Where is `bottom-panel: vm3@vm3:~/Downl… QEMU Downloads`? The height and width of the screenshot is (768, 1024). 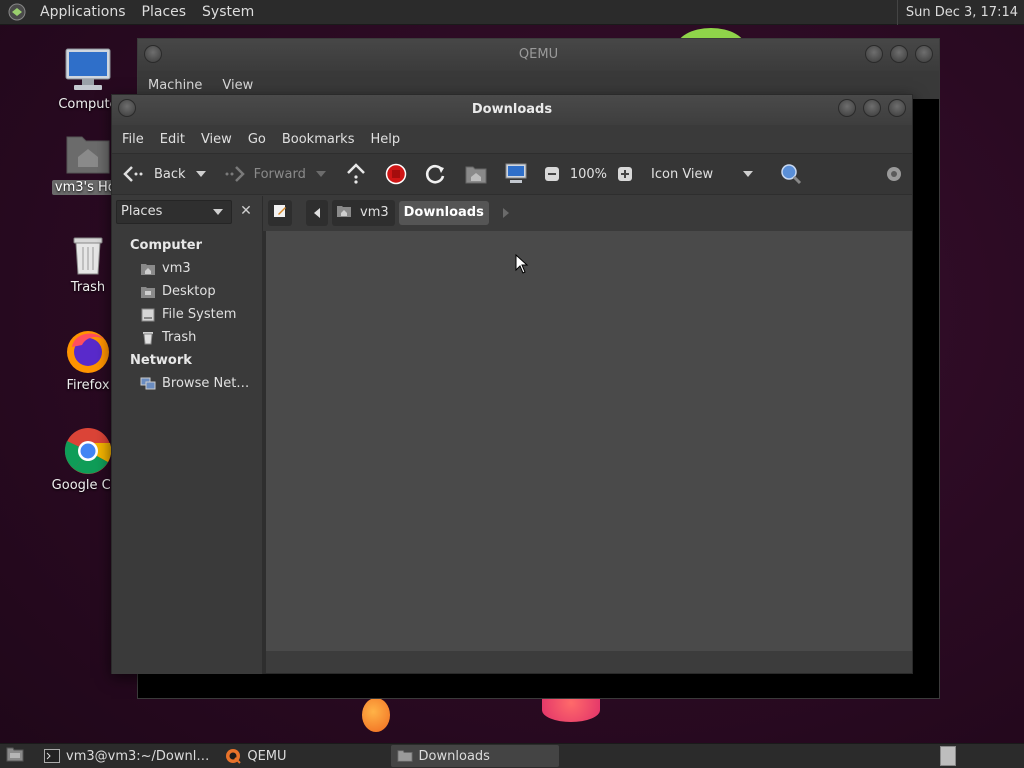
bottom-panel: vm3@vm3:~/Downl… QEMU Downloads is located at coordinates (512, 755).